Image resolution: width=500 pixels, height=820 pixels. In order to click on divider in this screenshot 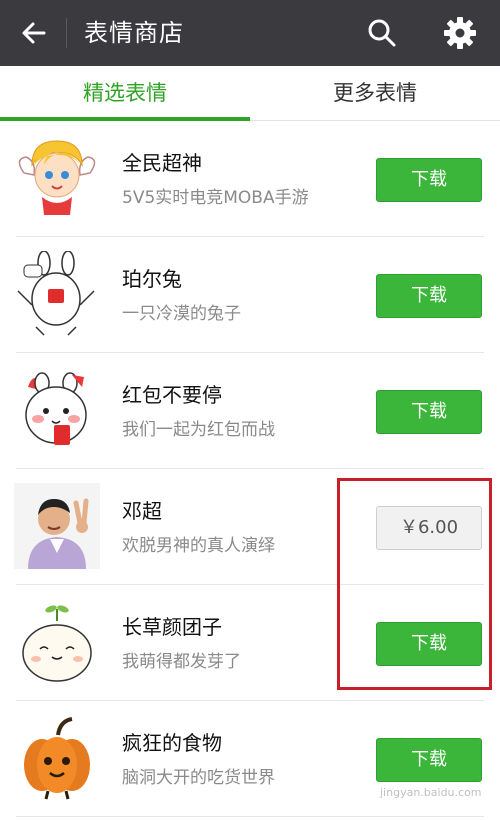, I will do `click(250, 816)`.